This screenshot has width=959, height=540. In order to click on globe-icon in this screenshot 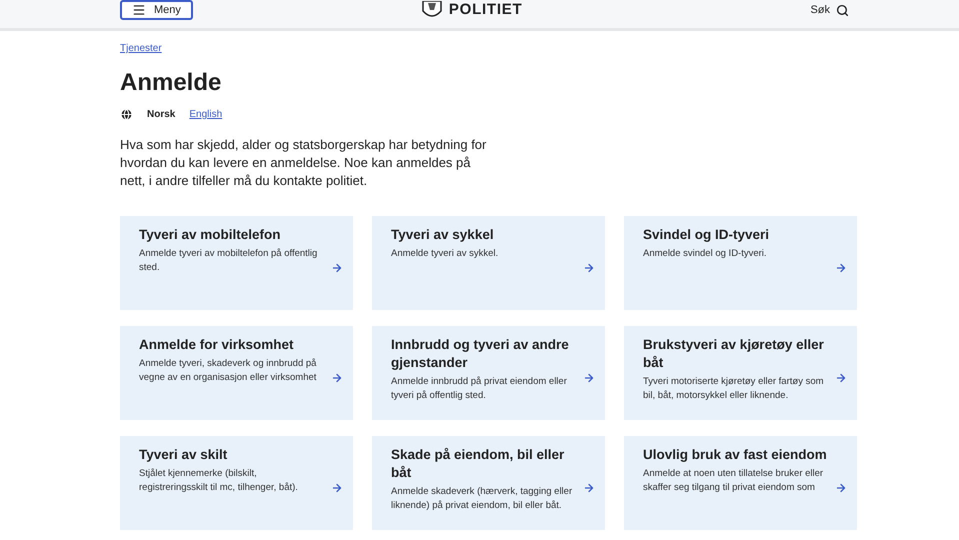, I will do `click(126, 114)`.